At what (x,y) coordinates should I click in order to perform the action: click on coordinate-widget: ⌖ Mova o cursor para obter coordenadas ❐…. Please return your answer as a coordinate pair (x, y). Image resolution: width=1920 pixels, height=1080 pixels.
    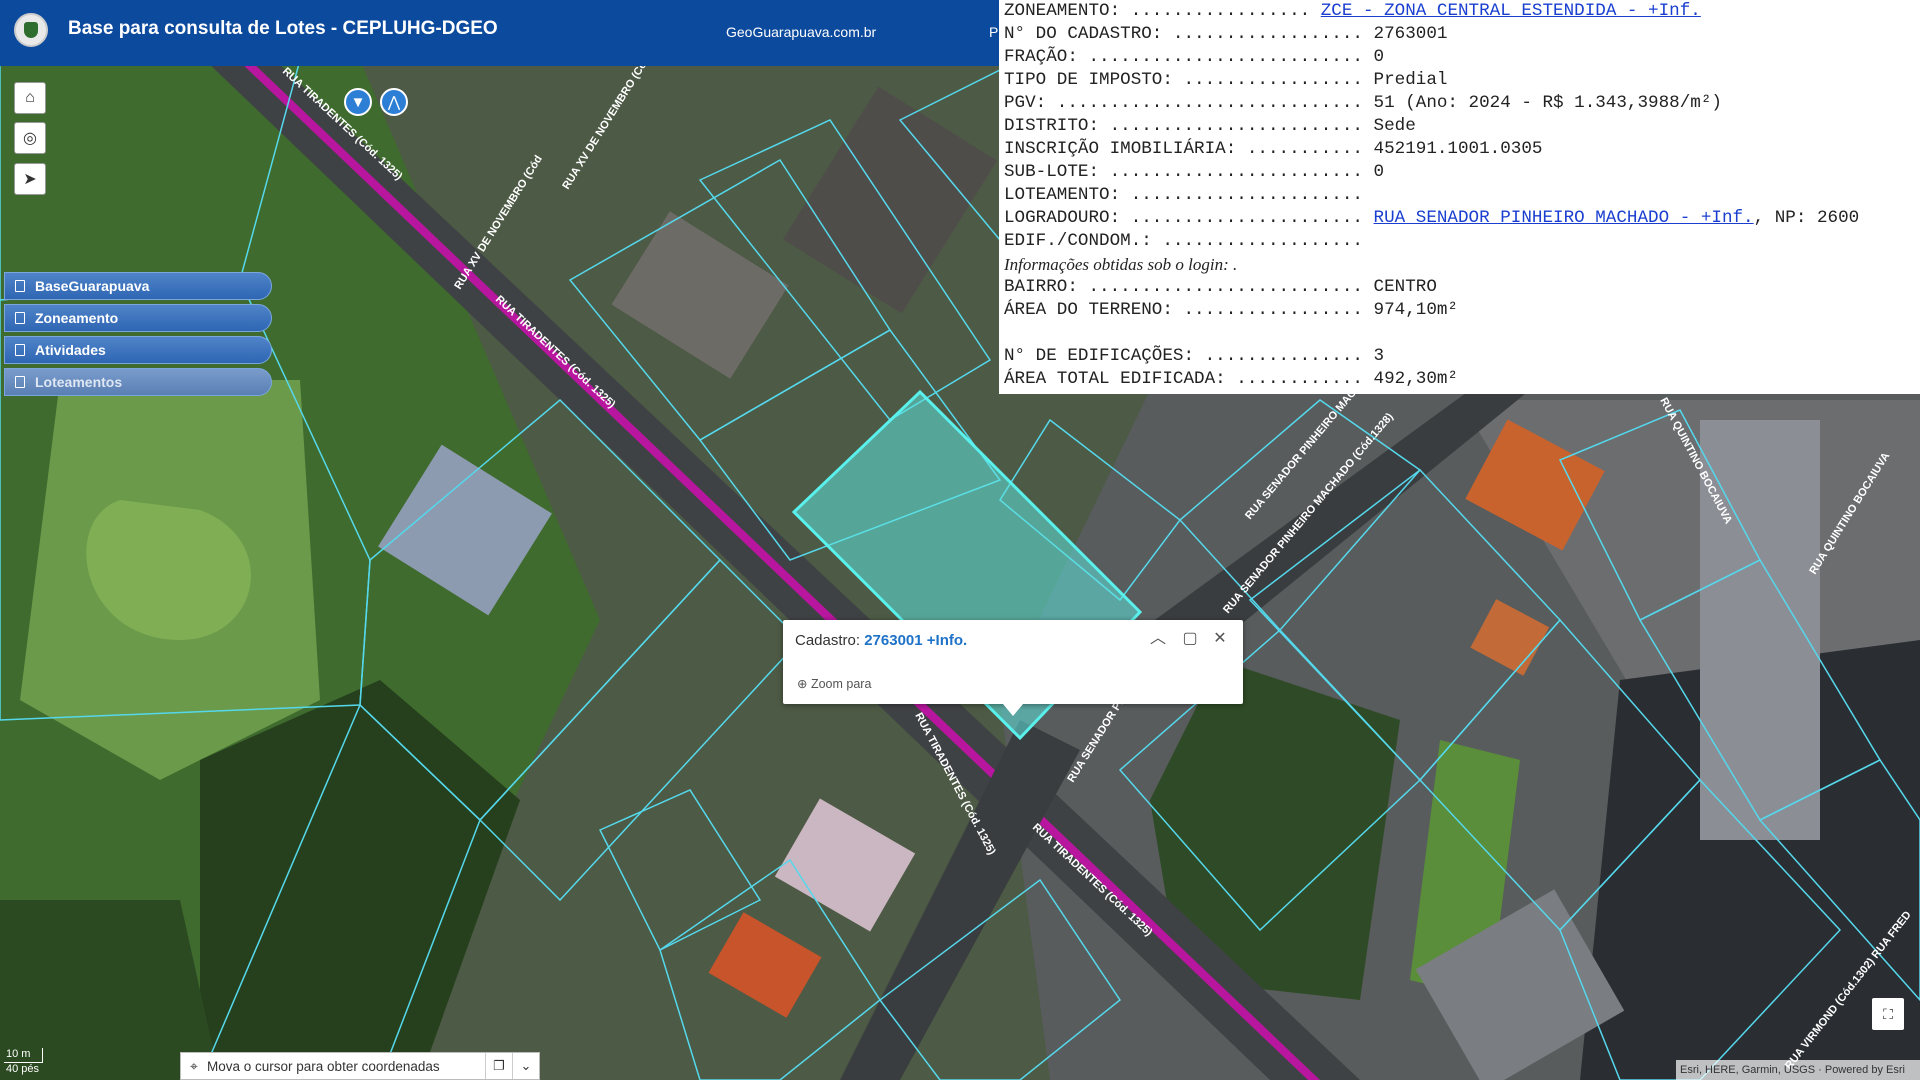
    Looking at the image, I should click on (360, 1066).